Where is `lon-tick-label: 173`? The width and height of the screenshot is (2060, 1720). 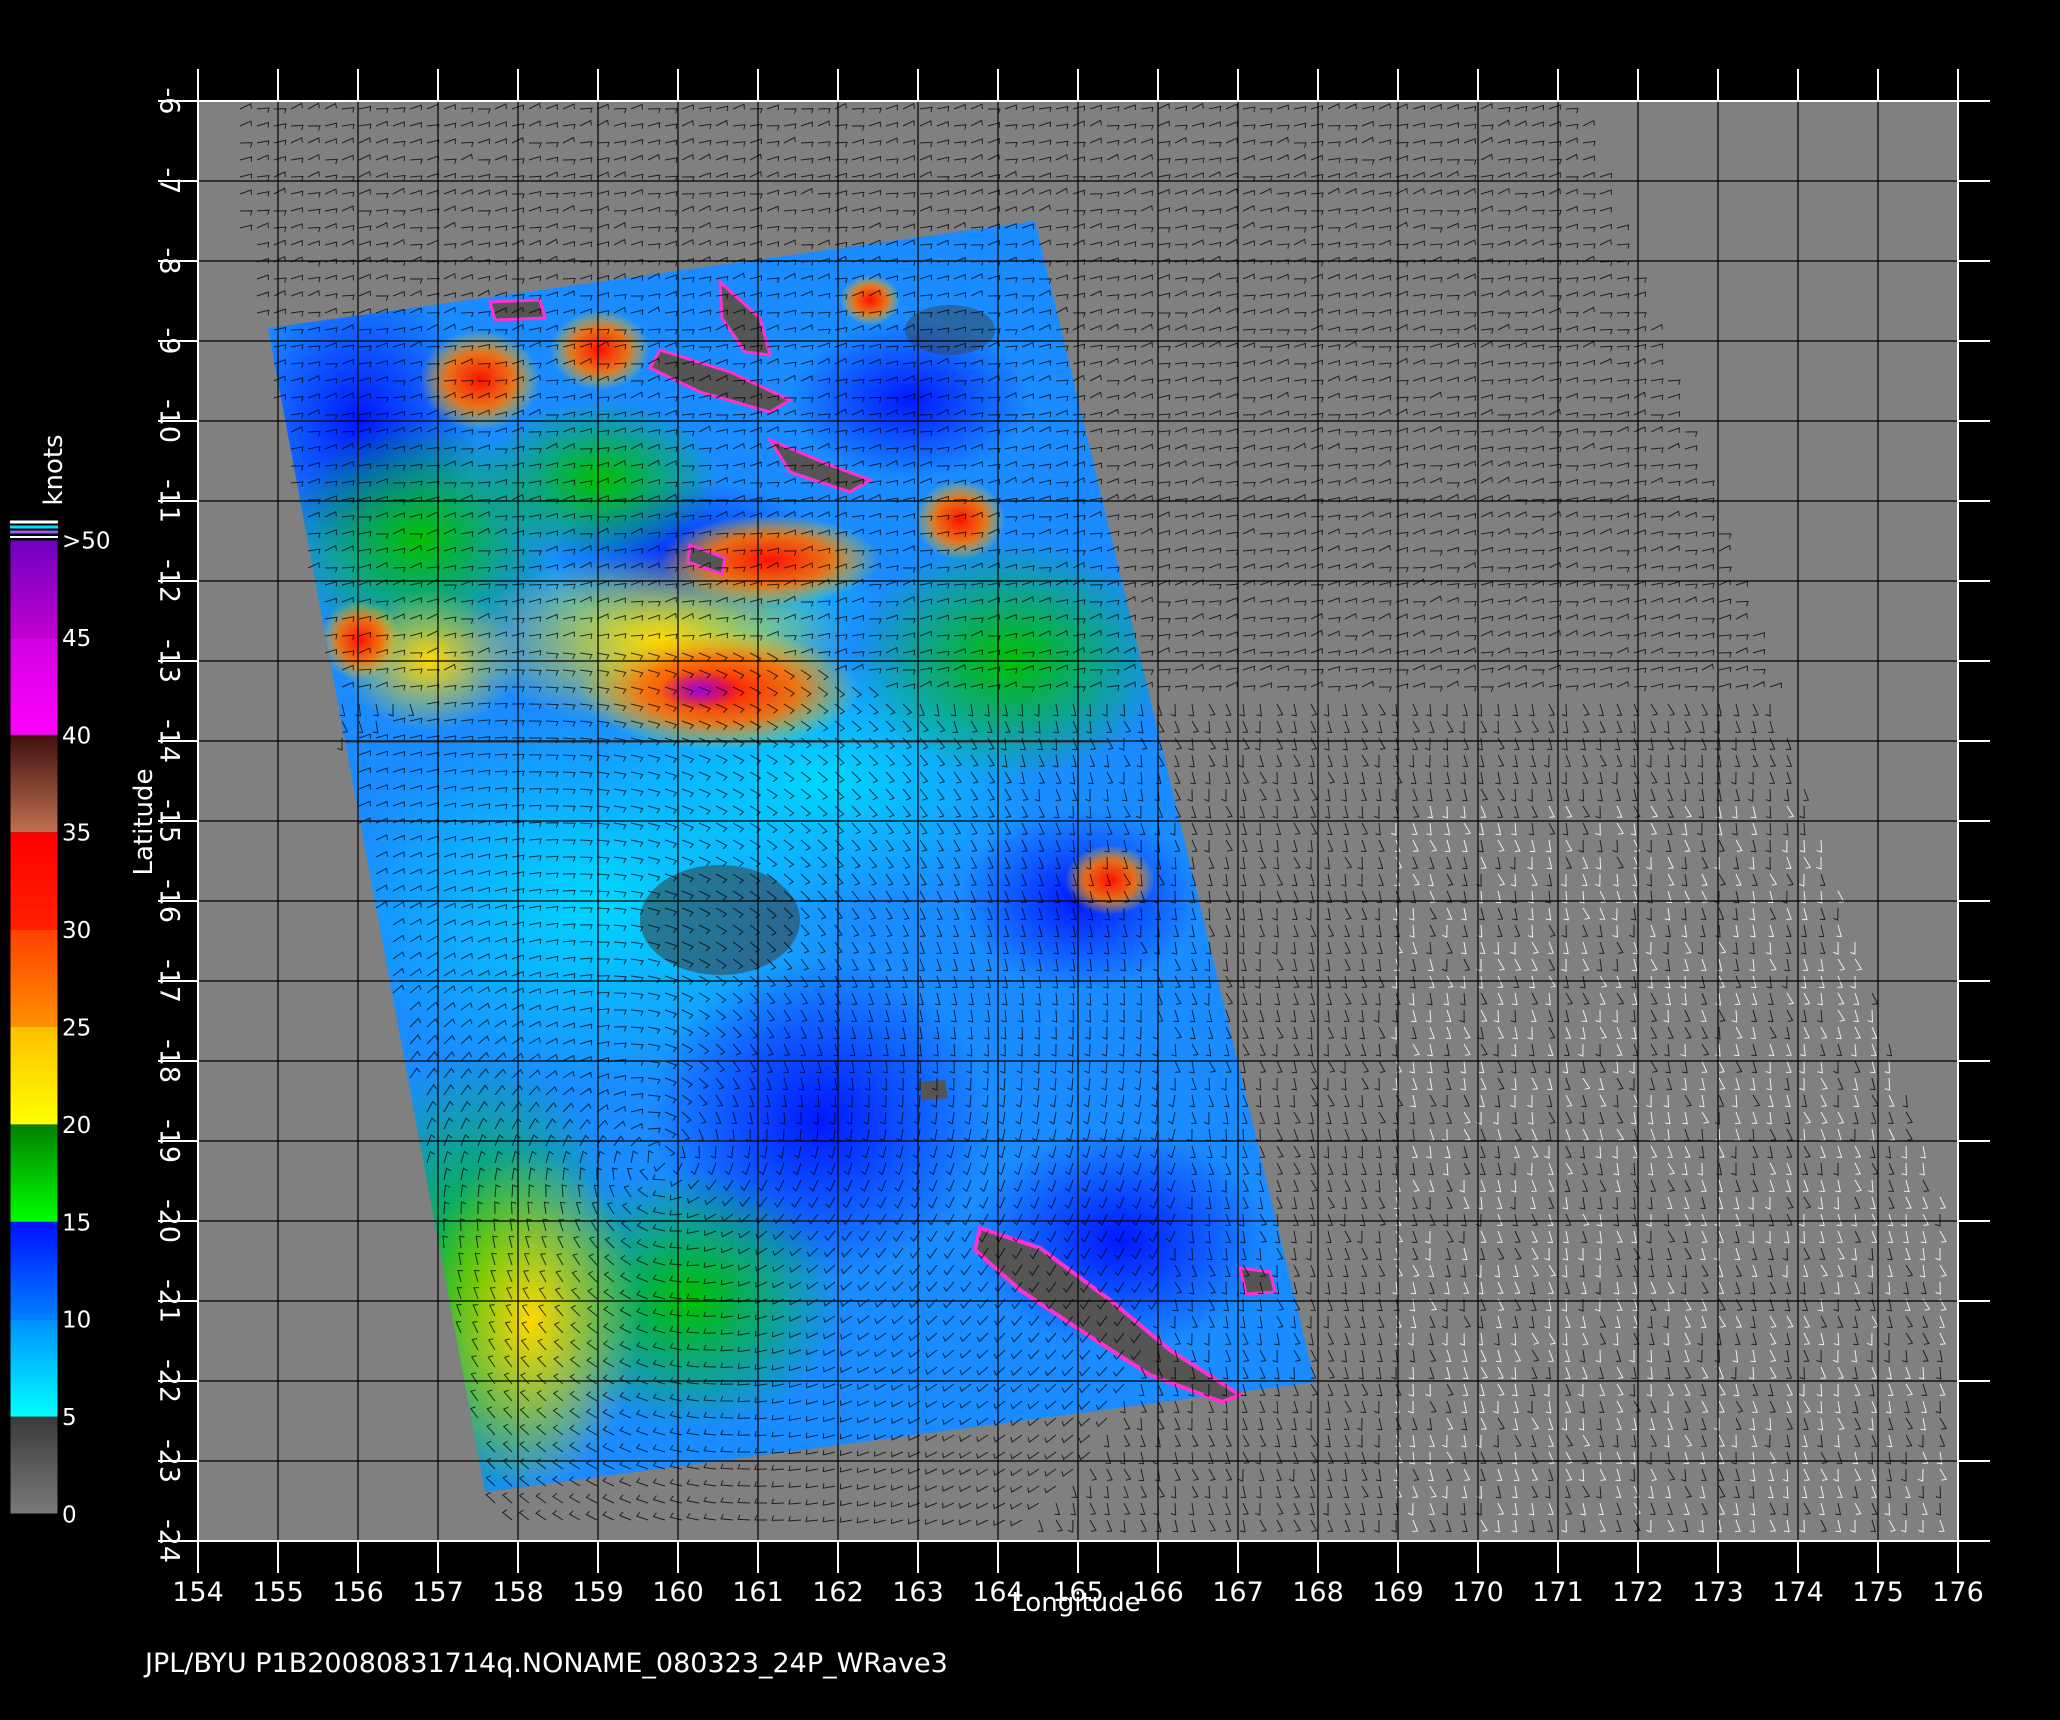
lon-tick-label: 173 is located at coordinates (1718, 1592).